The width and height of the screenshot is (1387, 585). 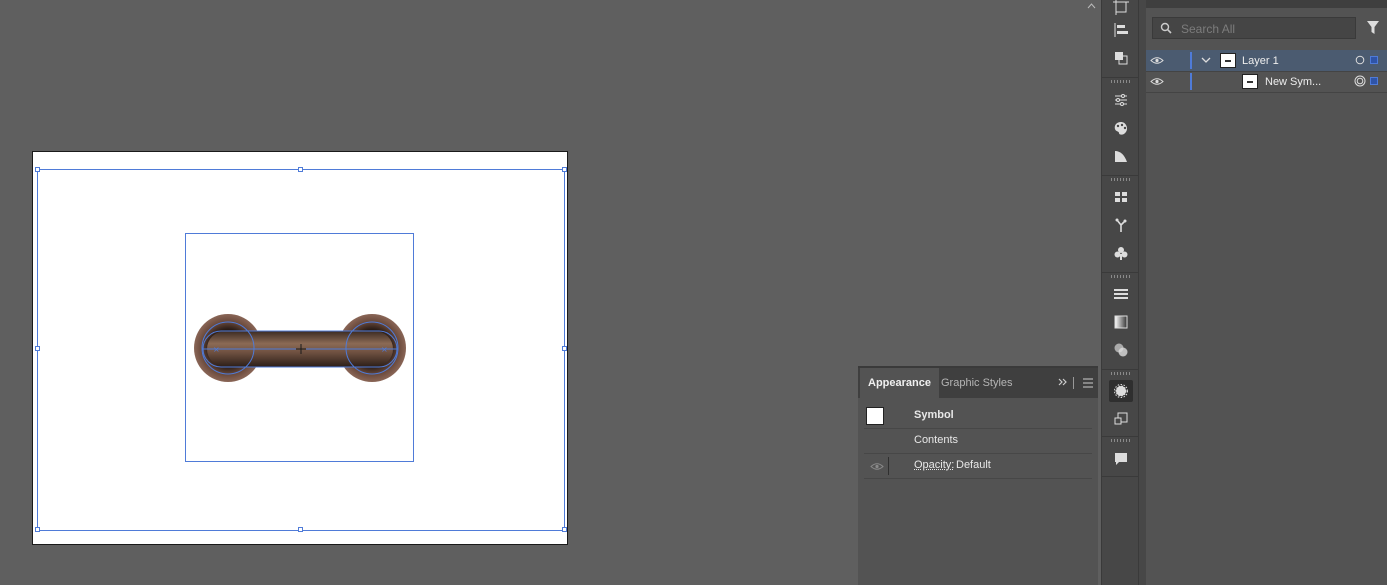 I want to click on panel-divider, so click(x=1073, y=383).